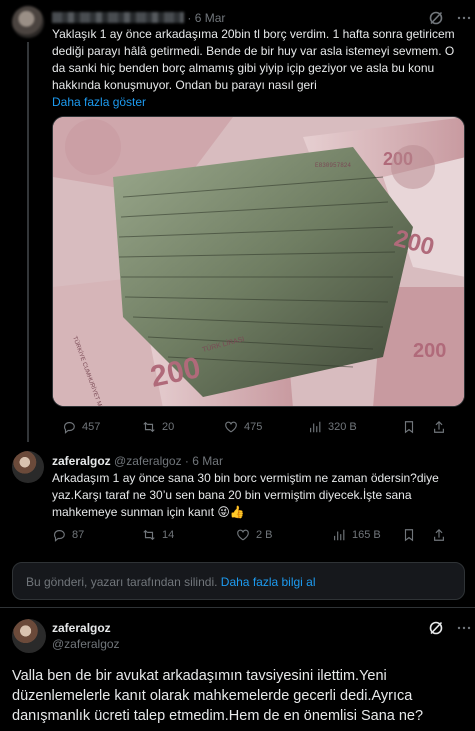 The image size is (475, 731). Describe the element at coordinates (429, 351) in the screenshot. I see `note-value-label: 200` at that location.